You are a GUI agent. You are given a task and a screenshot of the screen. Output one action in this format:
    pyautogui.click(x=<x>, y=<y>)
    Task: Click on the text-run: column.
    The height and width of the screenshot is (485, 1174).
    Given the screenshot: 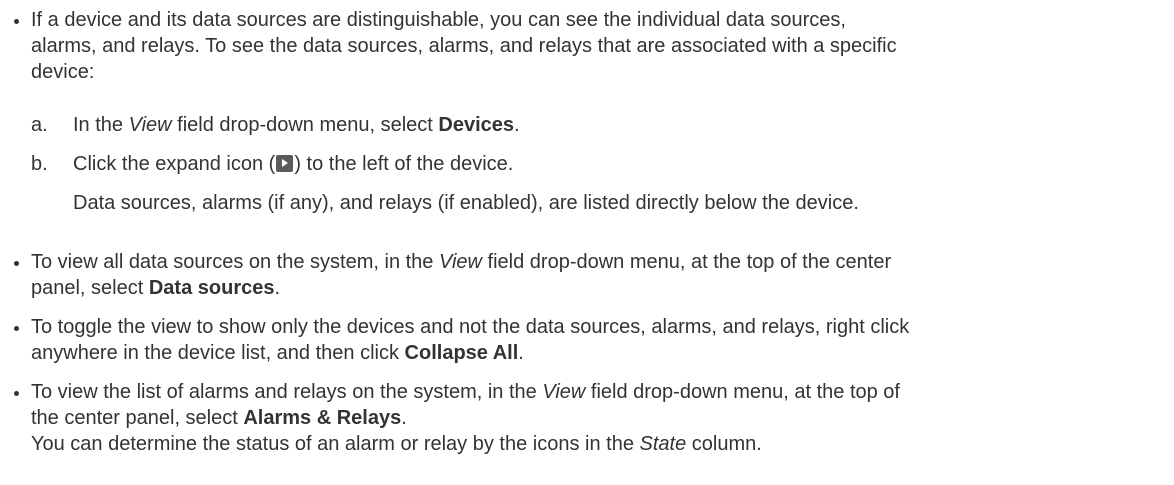 What is the action you would take?
    pyautogui.click(x=724, y=444)
    